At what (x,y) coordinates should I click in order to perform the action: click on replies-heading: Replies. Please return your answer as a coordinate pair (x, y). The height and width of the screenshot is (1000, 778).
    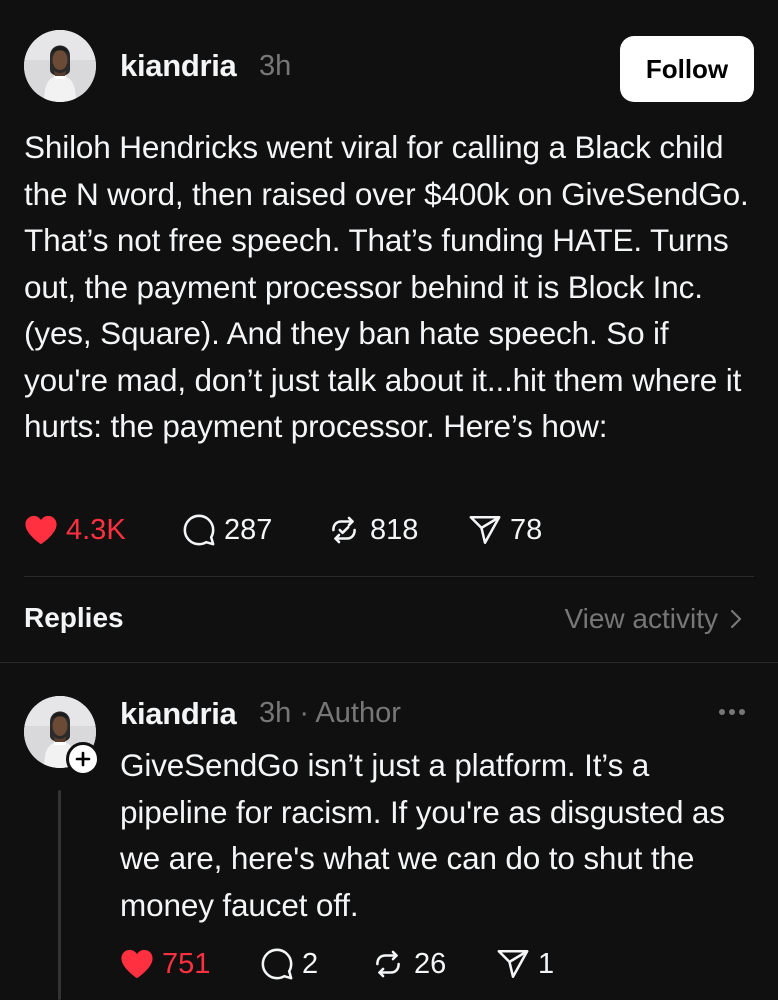
    Looking at the image, I should click on (74, 617).